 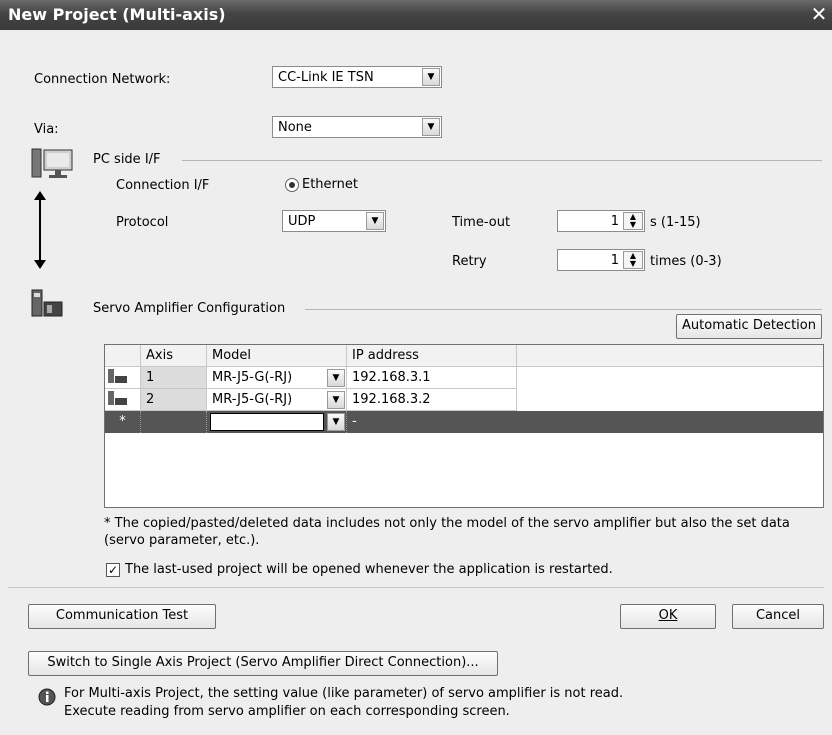 What do you see at coordinates (481, 222) in the screenshot?
I see `timeout-label: Time-out` at bounding box center [481, 222].